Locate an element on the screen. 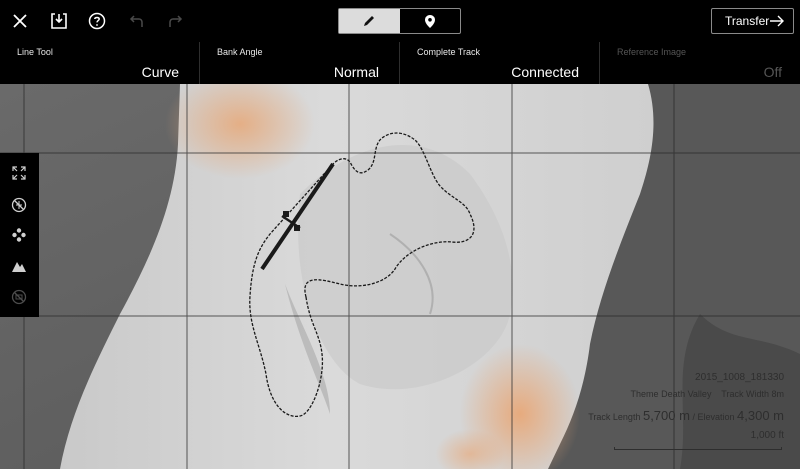 Image resolution: width=800 pixels, height=469 pixels. setting-label: Line Tool is located at coordinates (35, 52).